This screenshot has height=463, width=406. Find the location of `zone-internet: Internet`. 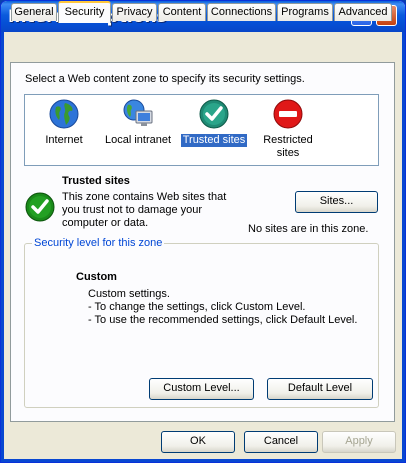

zone-internet: Internet is located at coordinates (64, 122).